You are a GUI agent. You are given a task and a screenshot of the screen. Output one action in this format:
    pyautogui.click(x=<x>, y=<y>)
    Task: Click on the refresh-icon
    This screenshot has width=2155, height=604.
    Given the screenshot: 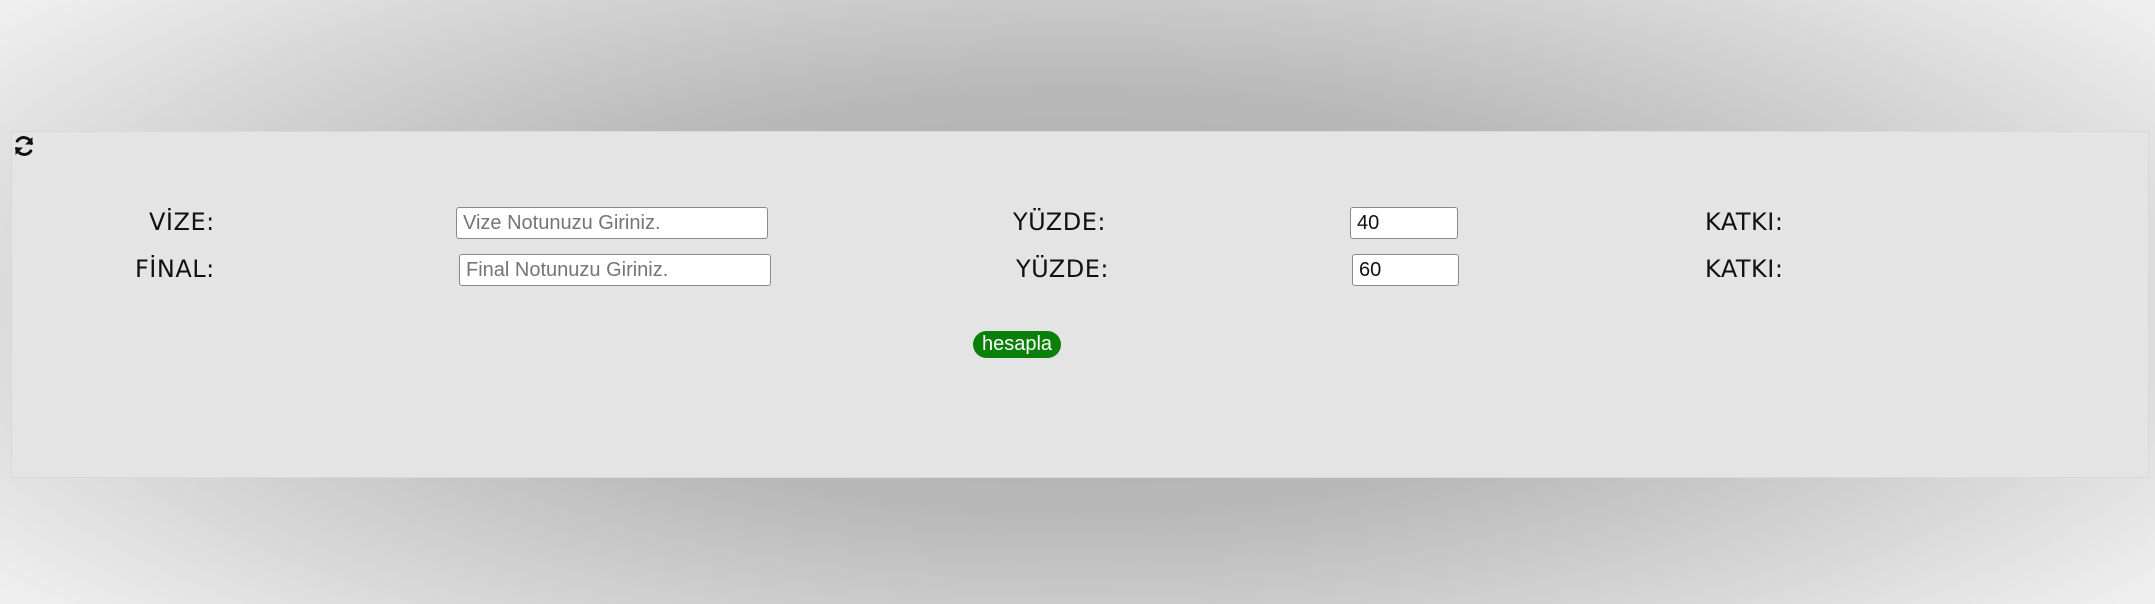 What is the action you would take?
    pyautogui.click(x=24, y=146)
    